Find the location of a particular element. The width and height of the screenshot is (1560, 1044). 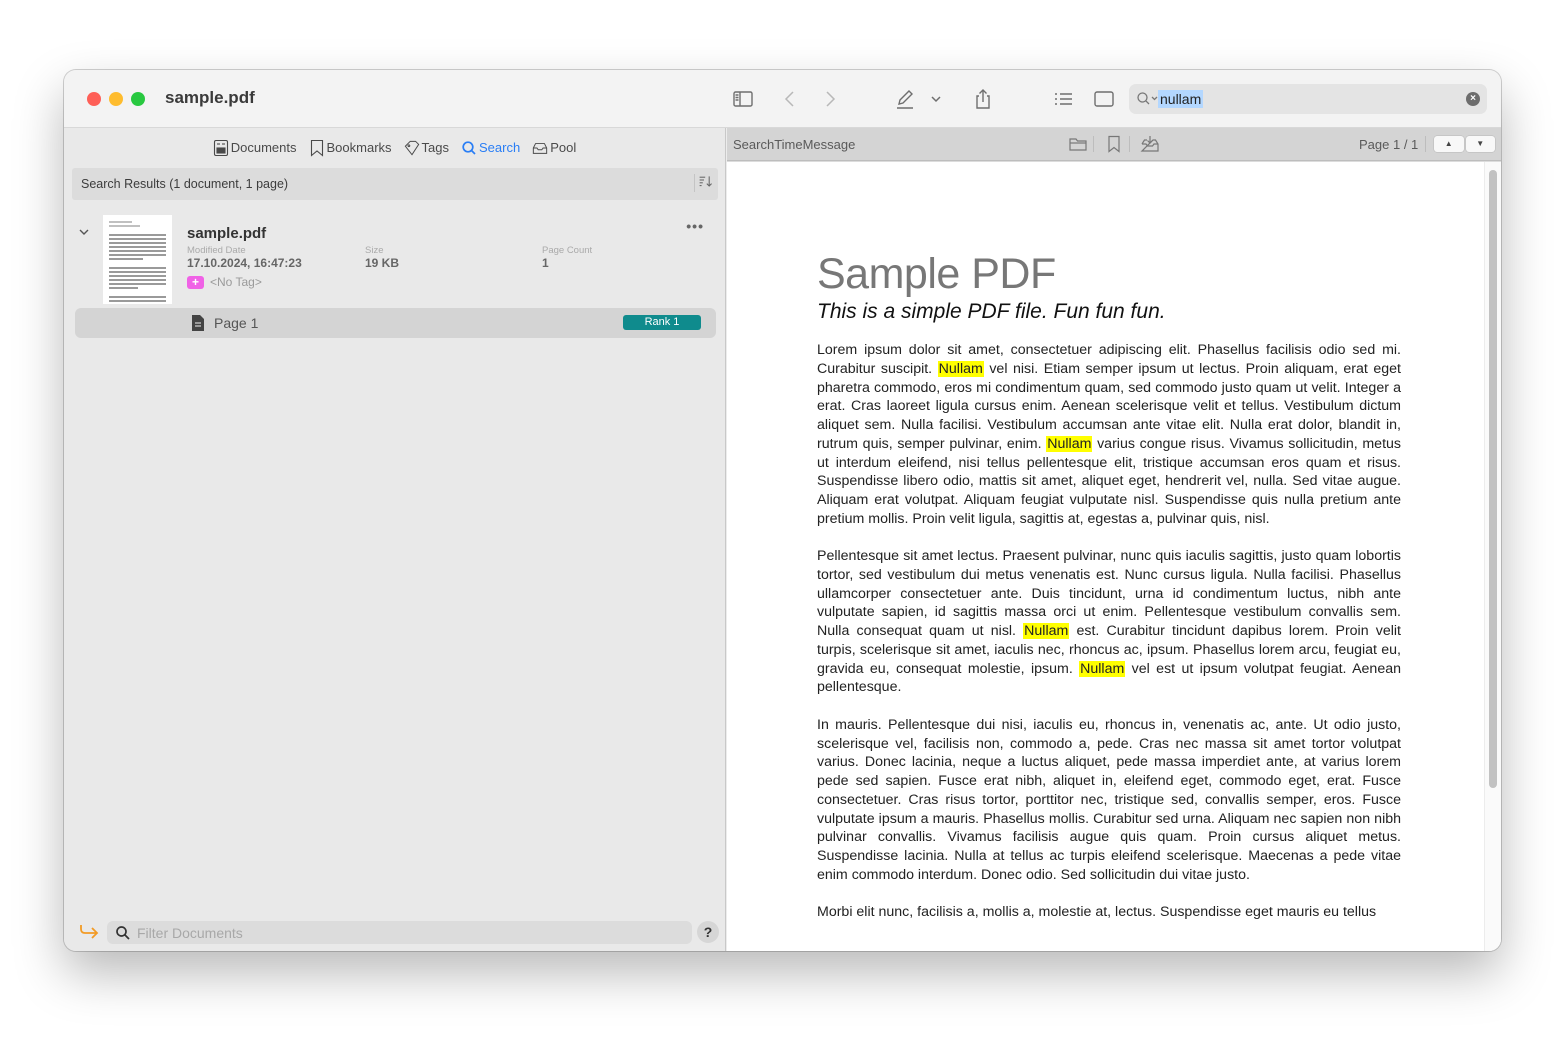

titlebar: sample.pdf nullam × is located at coordinates (782, 99).